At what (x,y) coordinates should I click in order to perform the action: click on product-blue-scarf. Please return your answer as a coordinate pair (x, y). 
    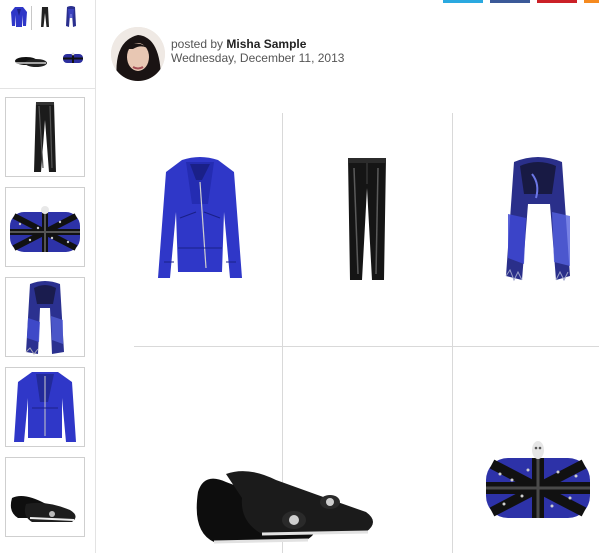
    Looking at the image, I should click on (538, 219).